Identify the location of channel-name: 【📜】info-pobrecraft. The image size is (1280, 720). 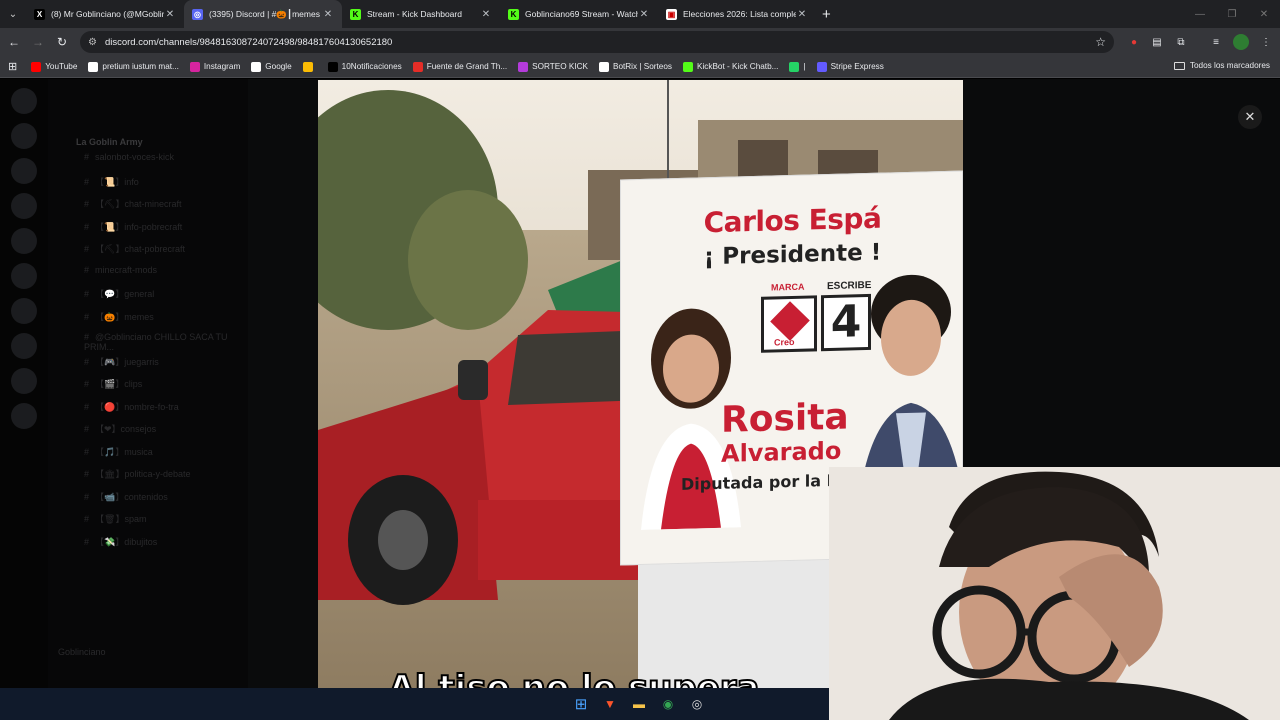
(139, 226).